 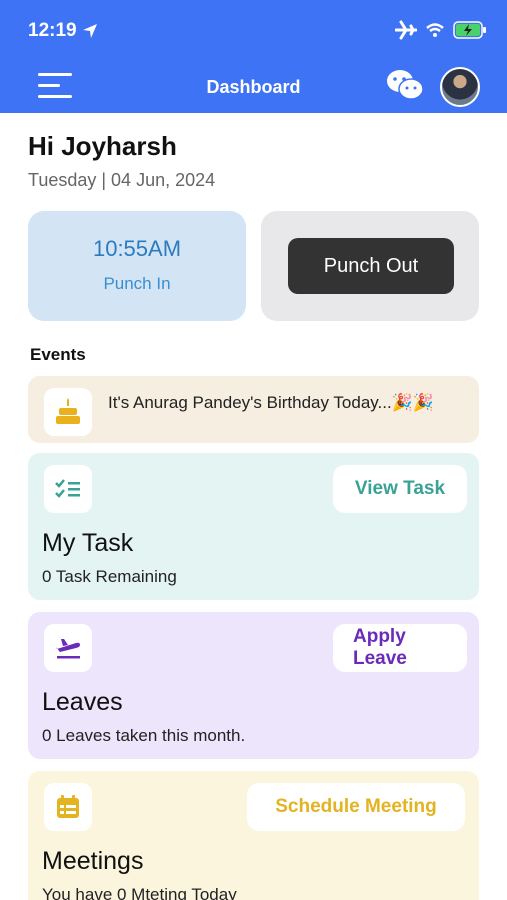 I want to click on task-title: My Task, so click(x=88, y=543).